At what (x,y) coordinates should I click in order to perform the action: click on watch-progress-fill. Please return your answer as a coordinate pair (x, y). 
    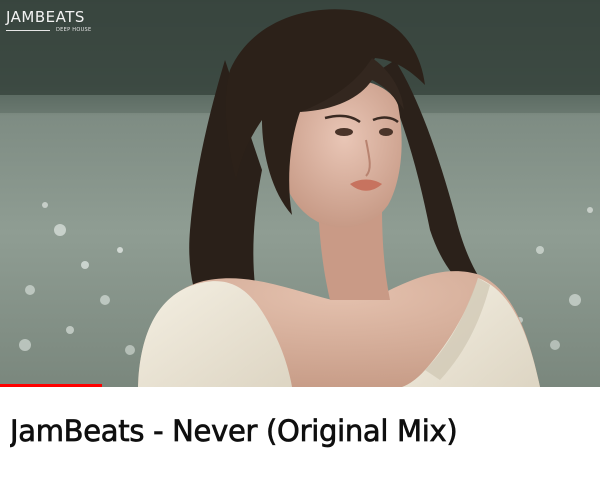
    Looking at the image, I should click on (51, 385).